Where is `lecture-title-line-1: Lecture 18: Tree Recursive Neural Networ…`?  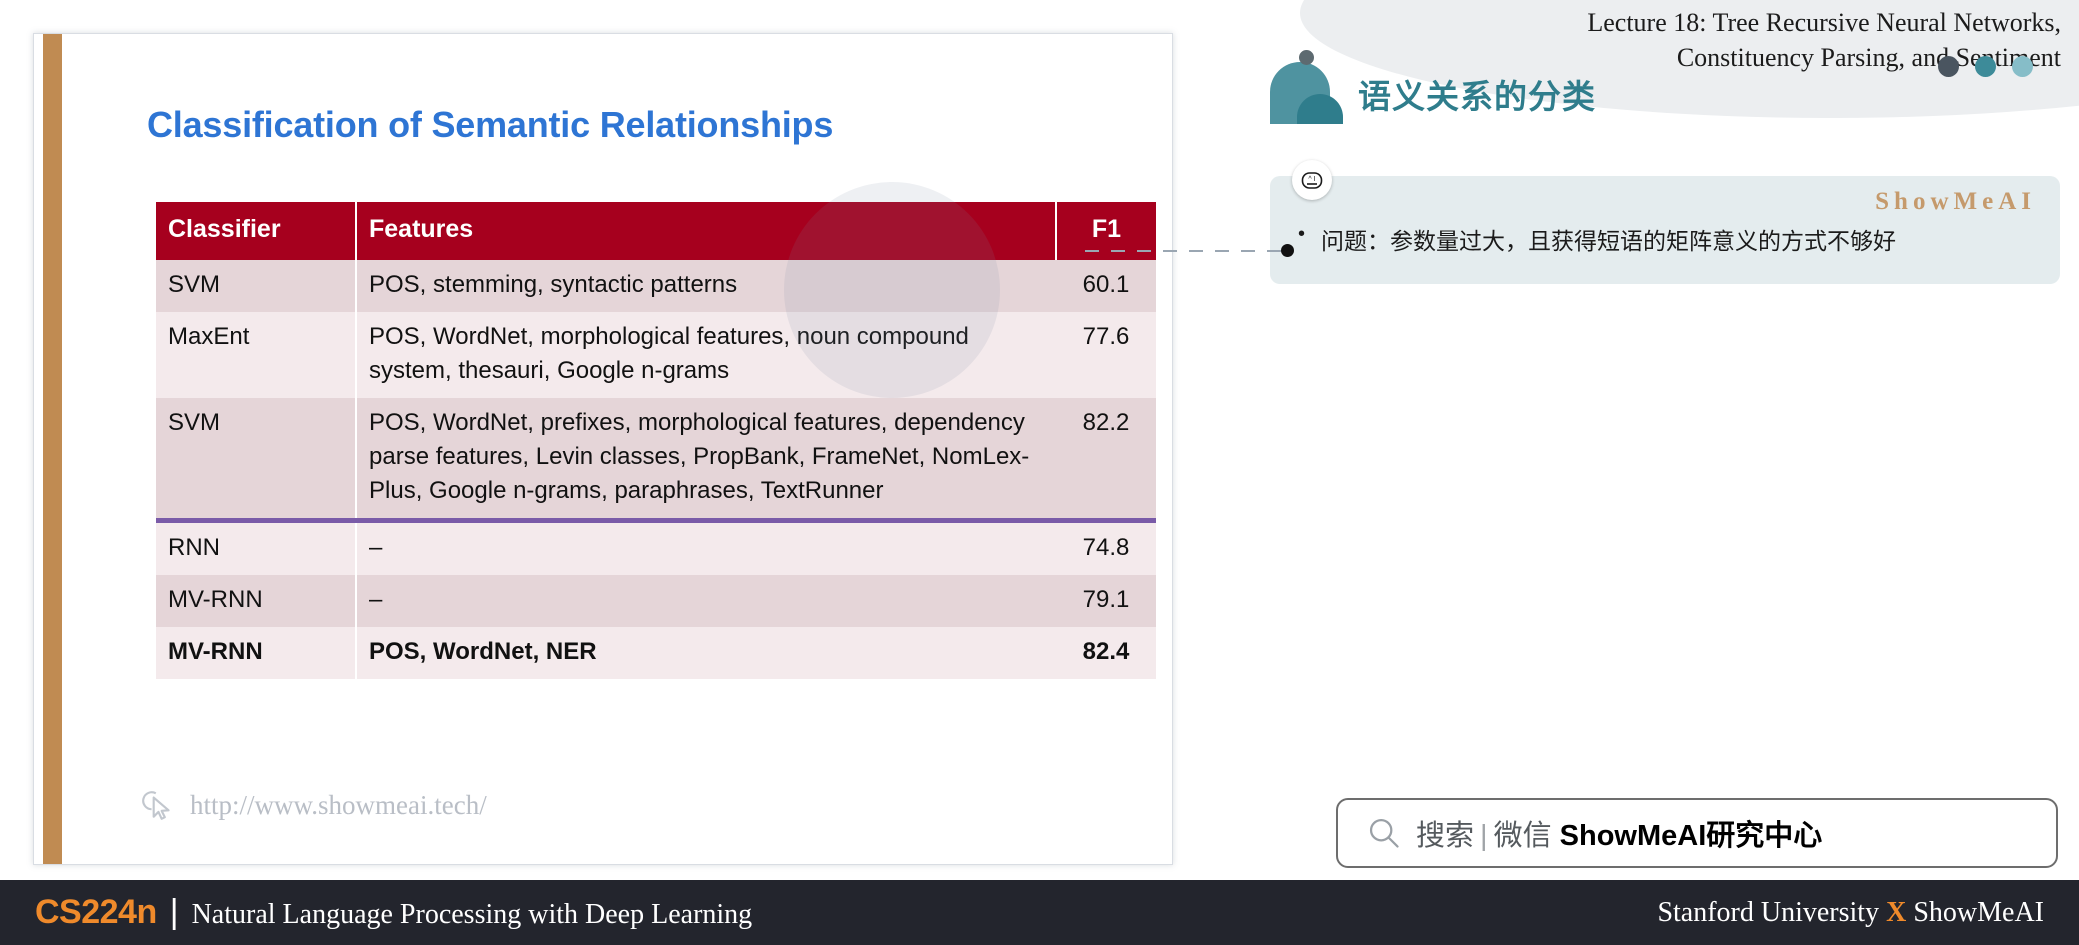 lecture-title-line-1: Lecture 18: Tree Recursive Neural Networ… is located at coordinates (1824, 22).